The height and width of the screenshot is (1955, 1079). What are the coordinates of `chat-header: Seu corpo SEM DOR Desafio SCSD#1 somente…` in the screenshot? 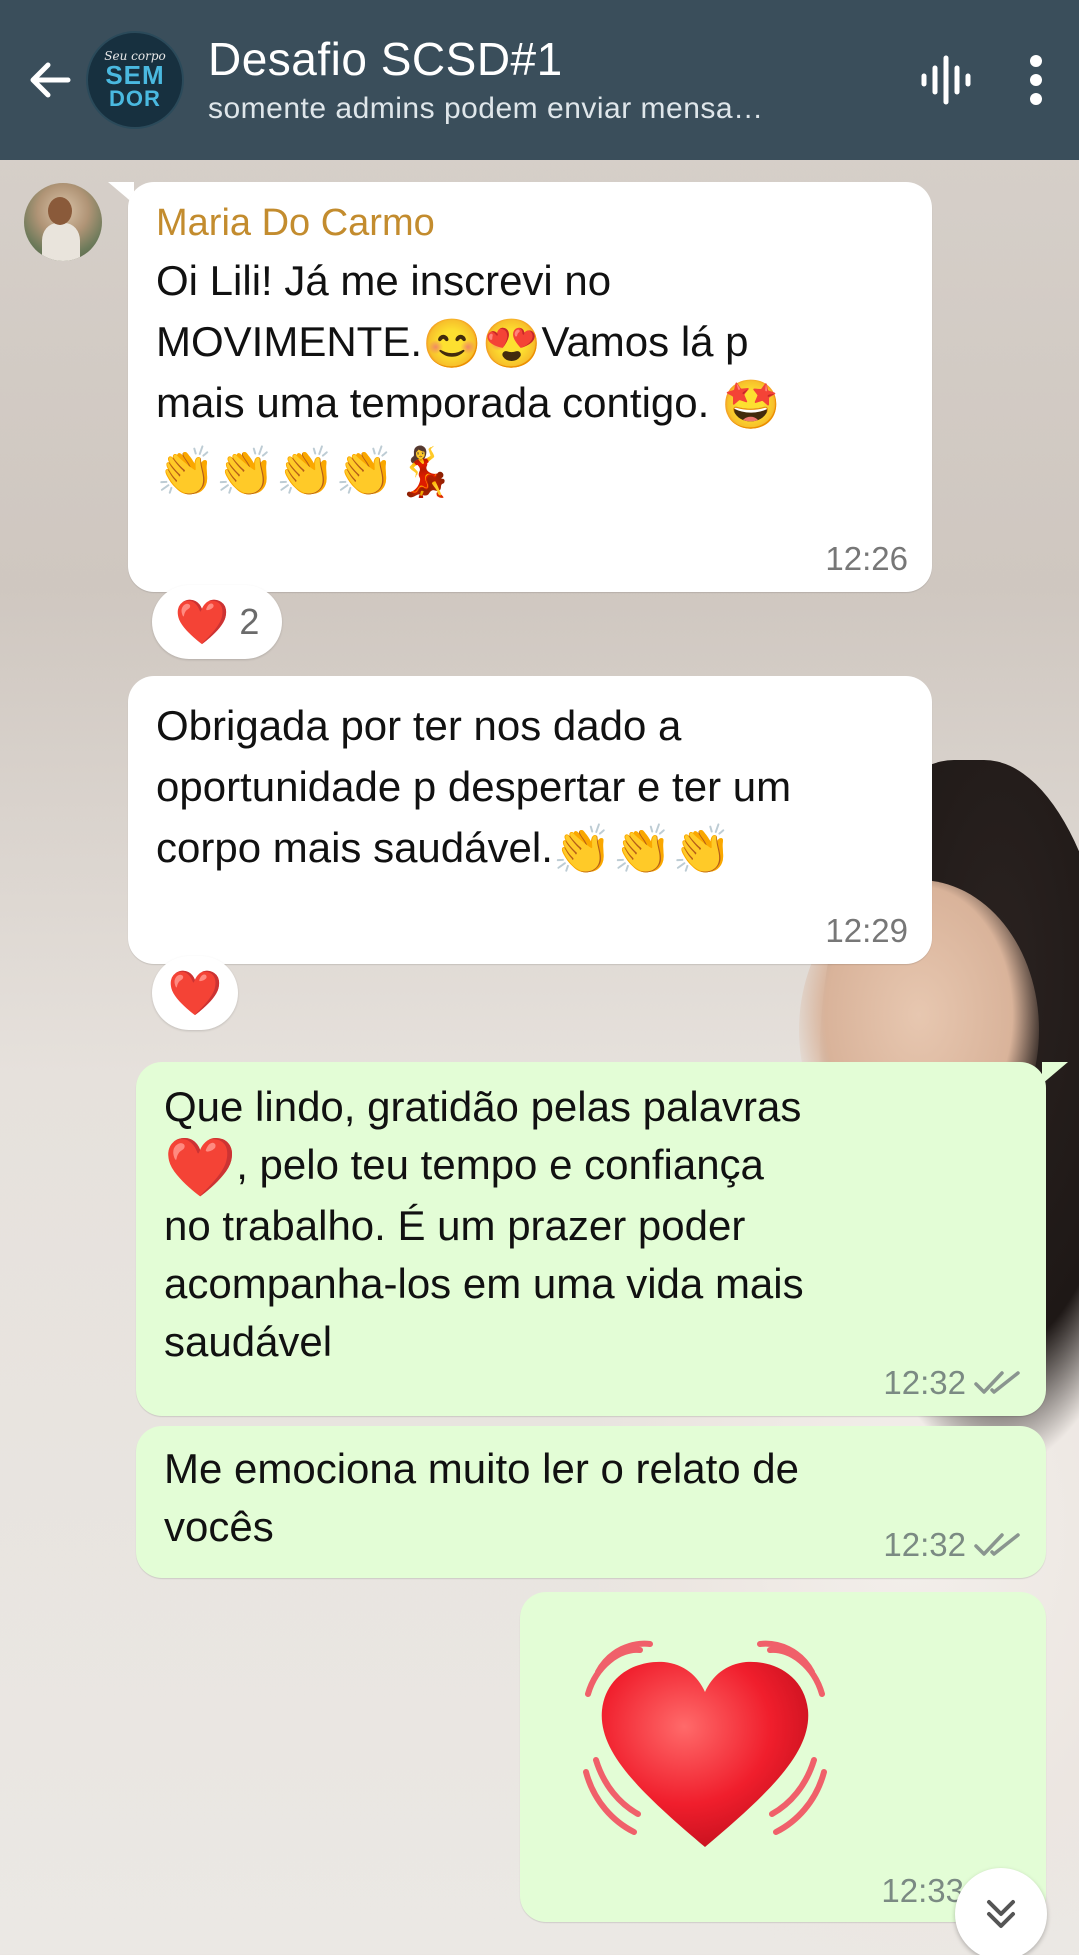 It's located at (539, 80).